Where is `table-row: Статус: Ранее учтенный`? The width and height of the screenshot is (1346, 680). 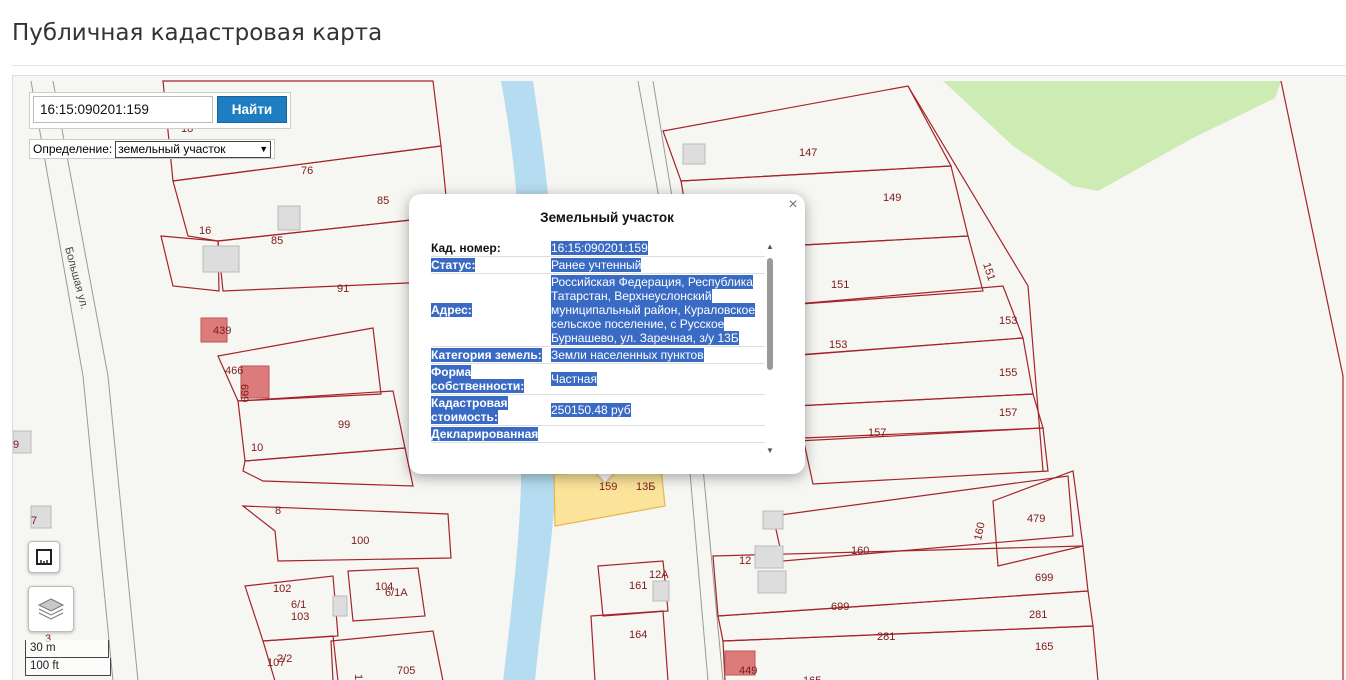 table-row: Статус: Ранее учтенный is located at coordinates (598, 265).